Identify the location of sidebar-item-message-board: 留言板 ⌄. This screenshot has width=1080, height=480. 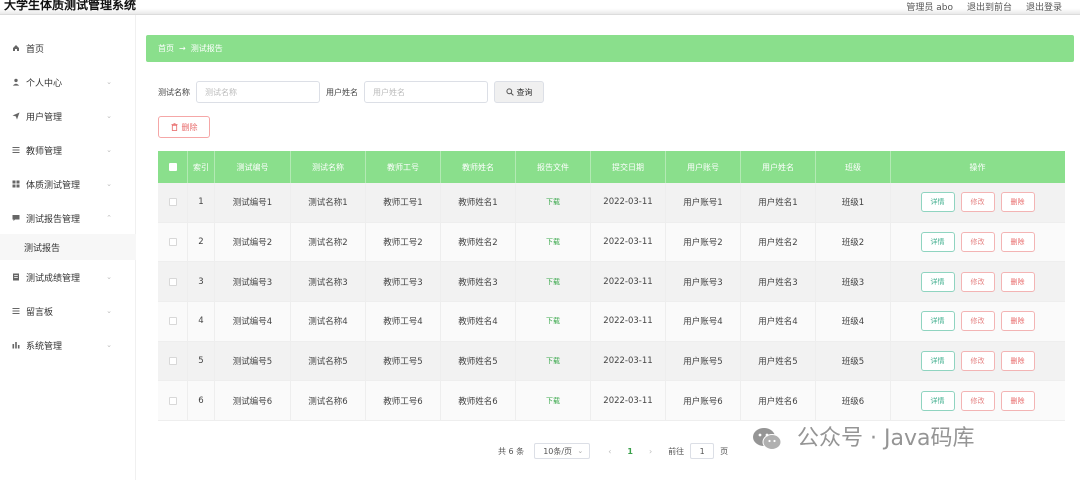
(68, 311).